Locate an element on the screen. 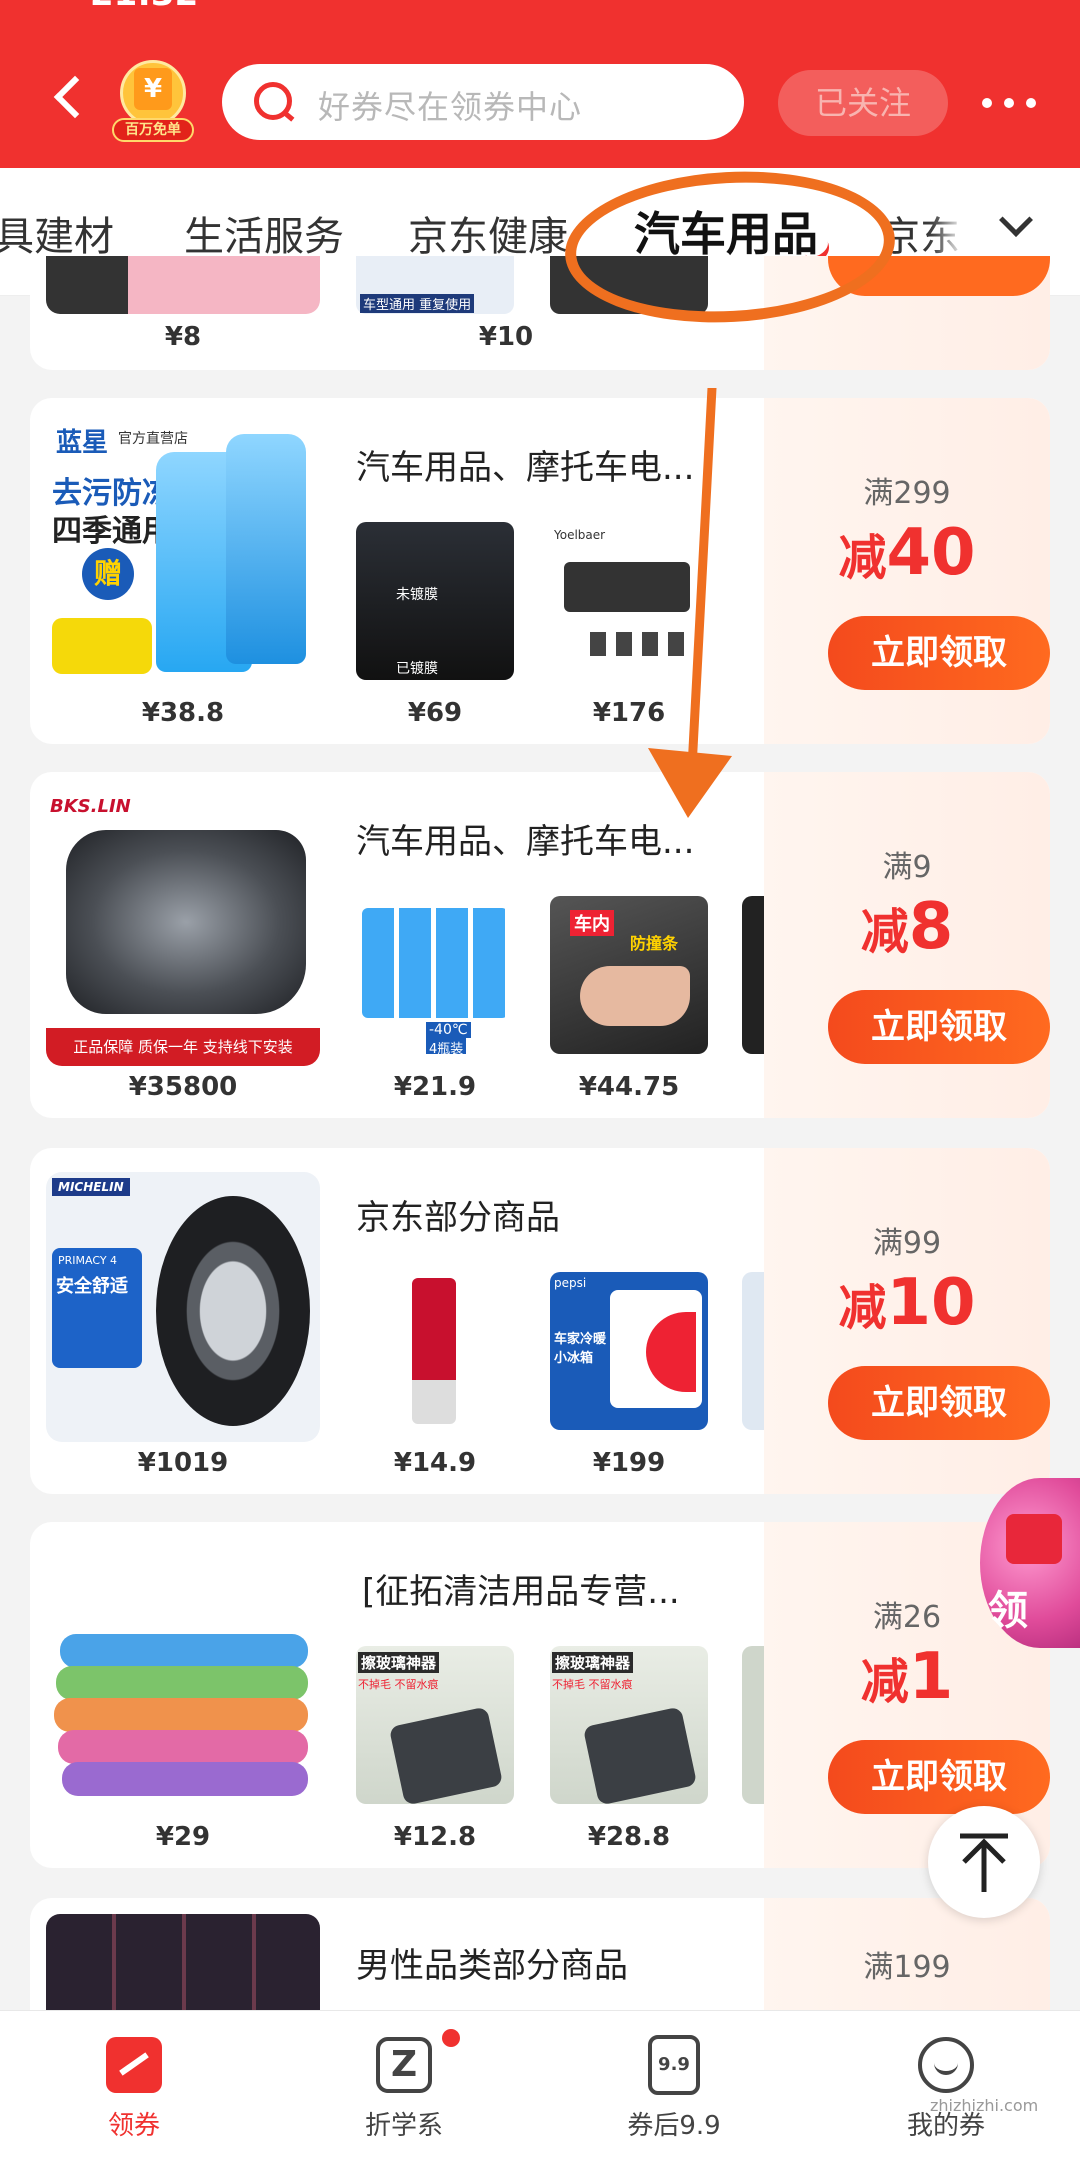 Image resolution: width=1080 pixels, height=2157 pixels. promo-label: 领 is located at coordinates (1008, 1611).